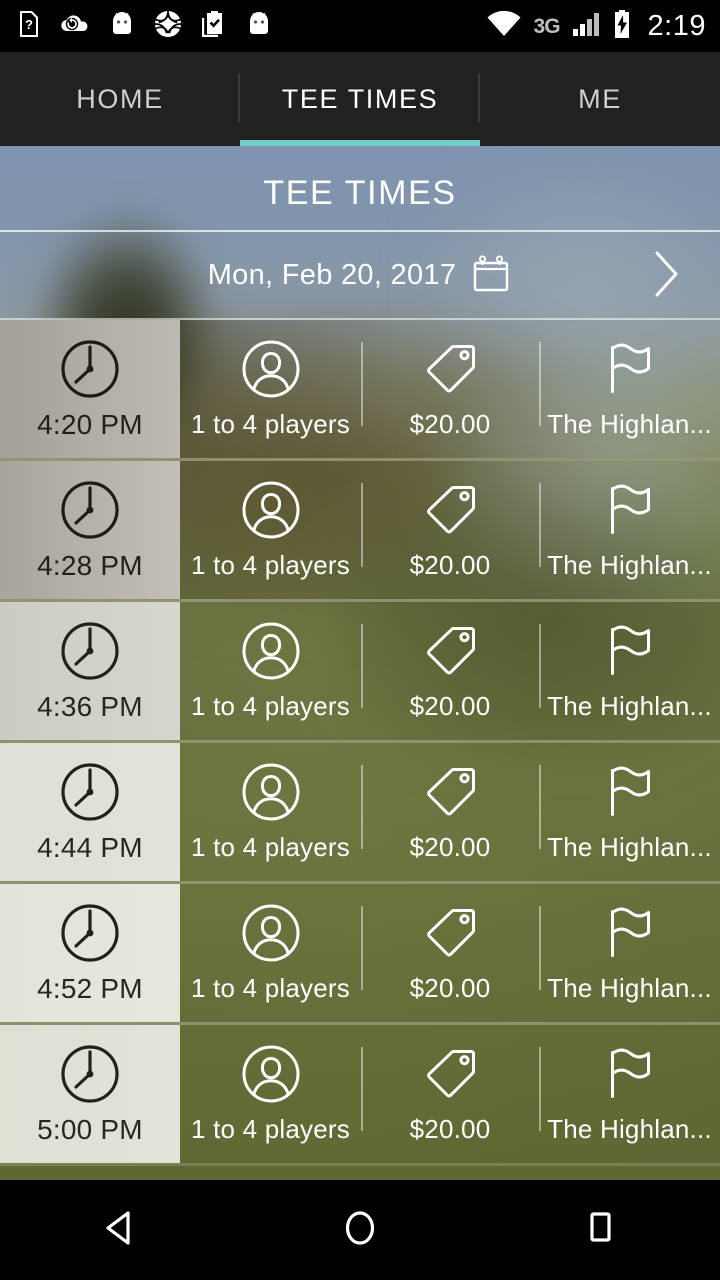  I want to click on recents-button, so click(600, 1230).